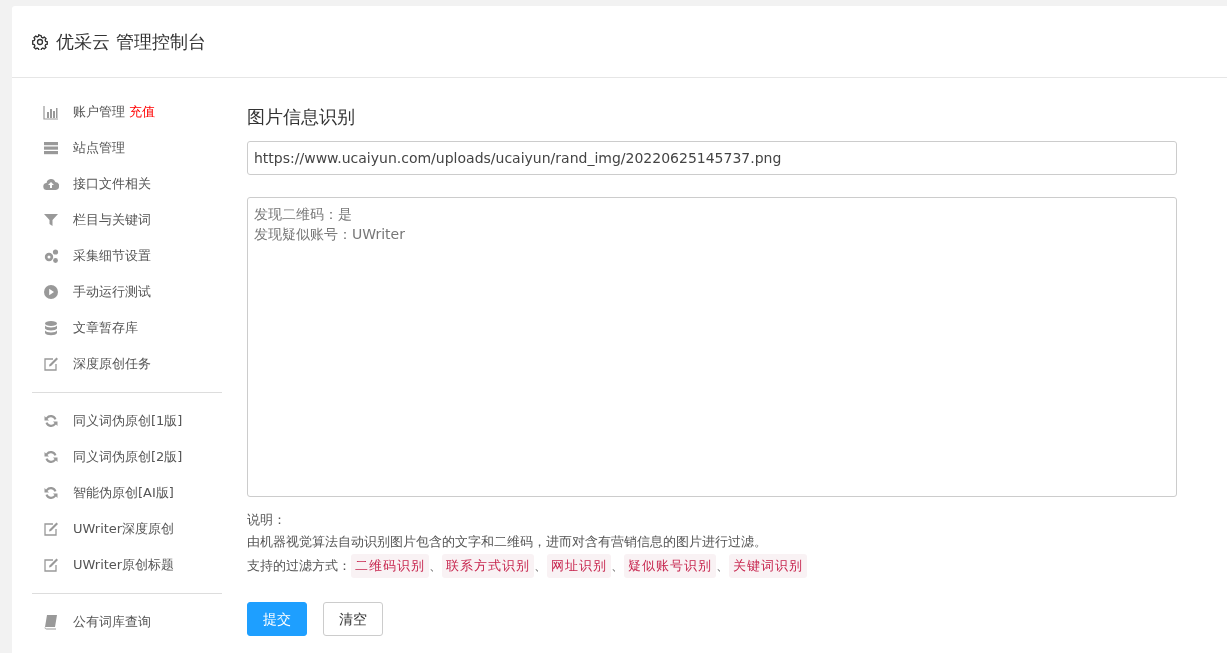 The image size is (1227, 653). I want to click on menu-label: 同义词伪原创[2版], so click(128, 457).